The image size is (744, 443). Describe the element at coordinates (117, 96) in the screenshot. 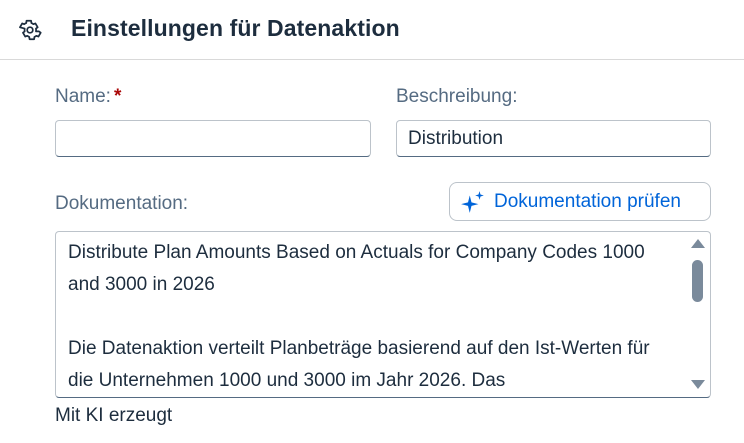

I see `required-marker: *` at that location.